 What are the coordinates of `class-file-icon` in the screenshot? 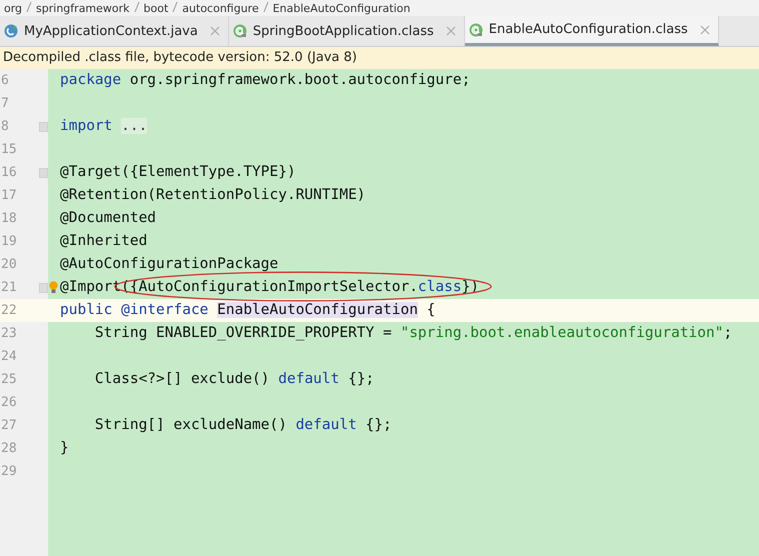 It's located at (11, 31).